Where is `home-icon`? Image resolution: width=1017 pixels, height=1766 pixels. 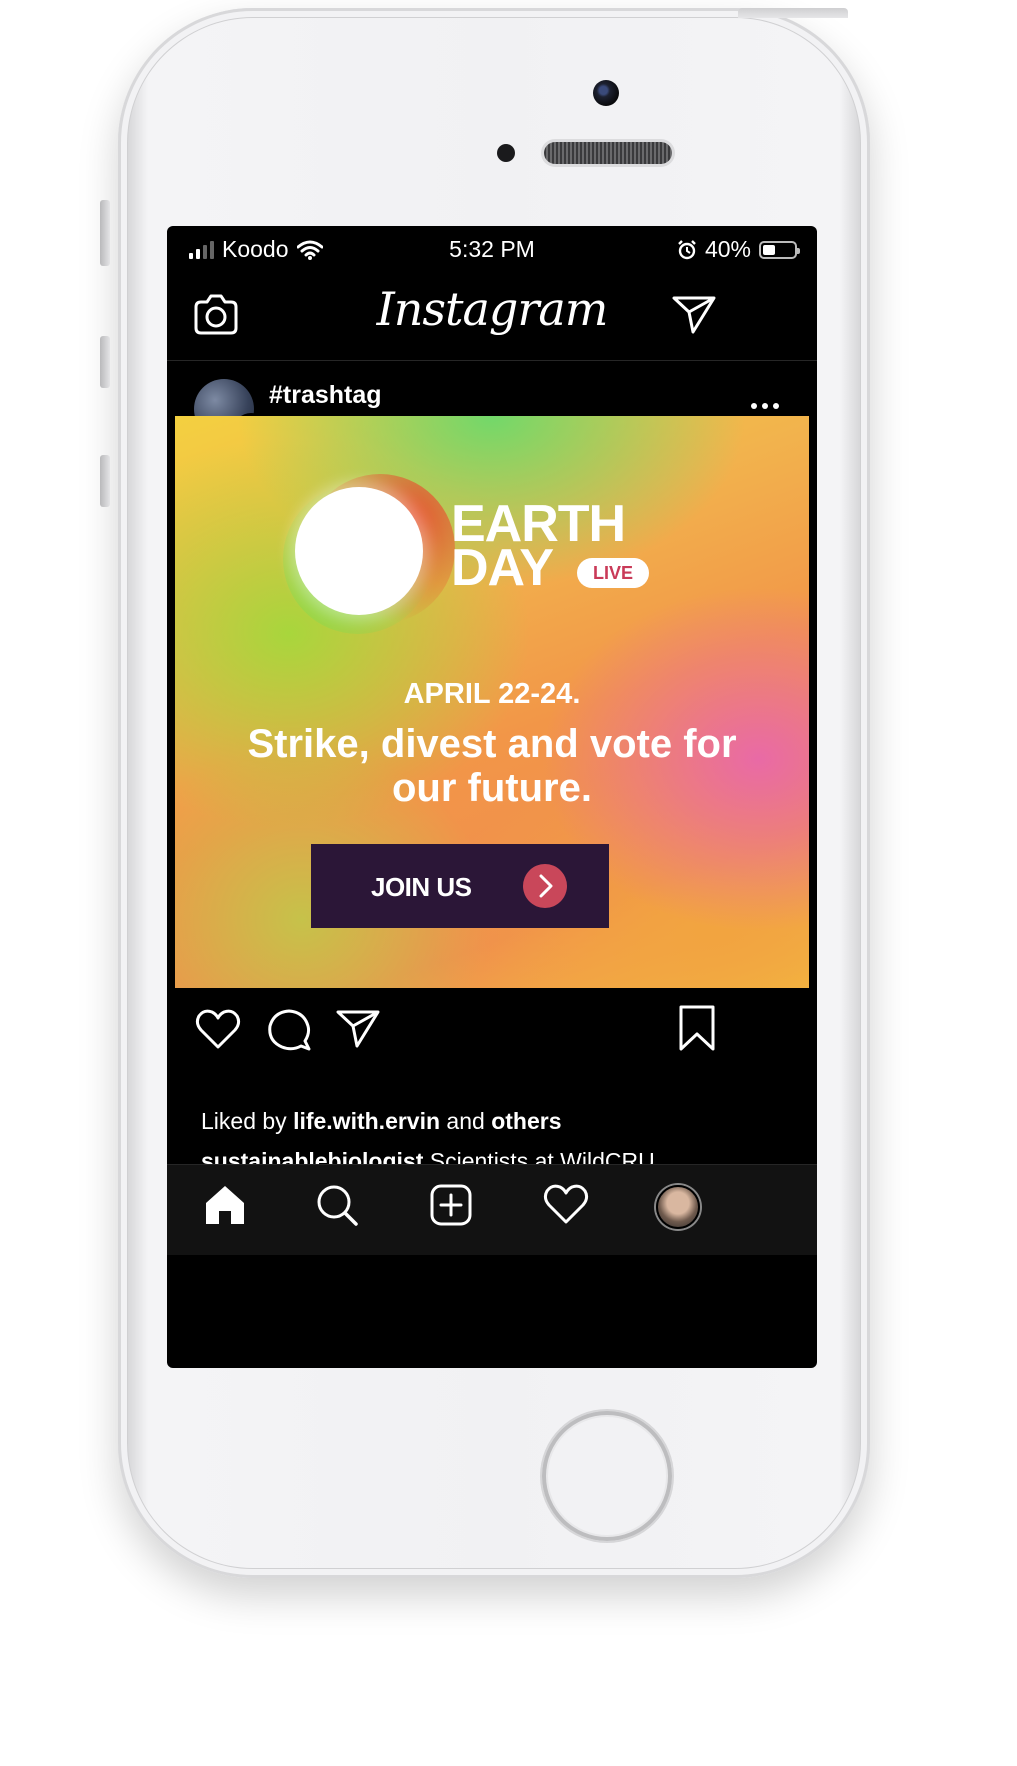
home-icon is located at coordinates (225, 1205).